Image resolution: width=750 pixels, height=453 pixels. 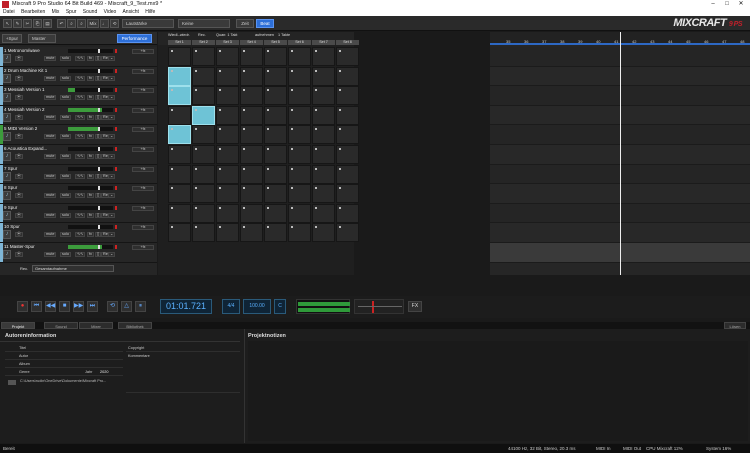 I want to click on year-value: 2020, so click(x=104, y=372).